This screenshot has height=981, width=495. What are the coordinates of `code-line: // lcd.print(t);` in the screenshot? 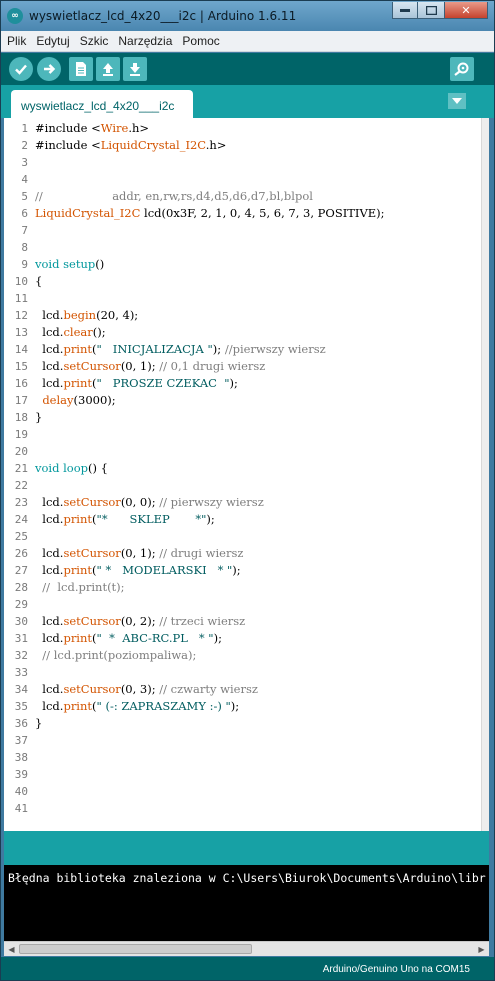 It's located at (80, 587).